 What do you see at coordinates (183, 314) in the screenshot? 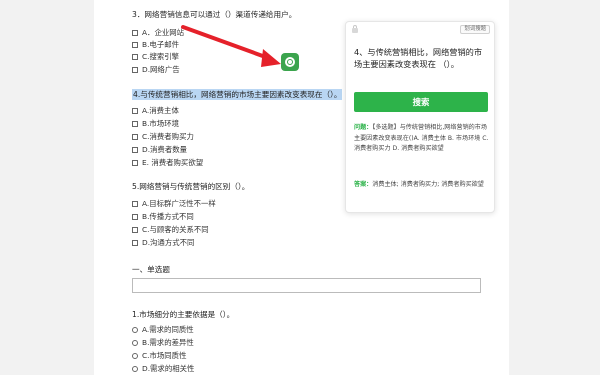
I see `question-1-title: 1.市场细分的主要依据是（）。` at bounding box center [183, 314].